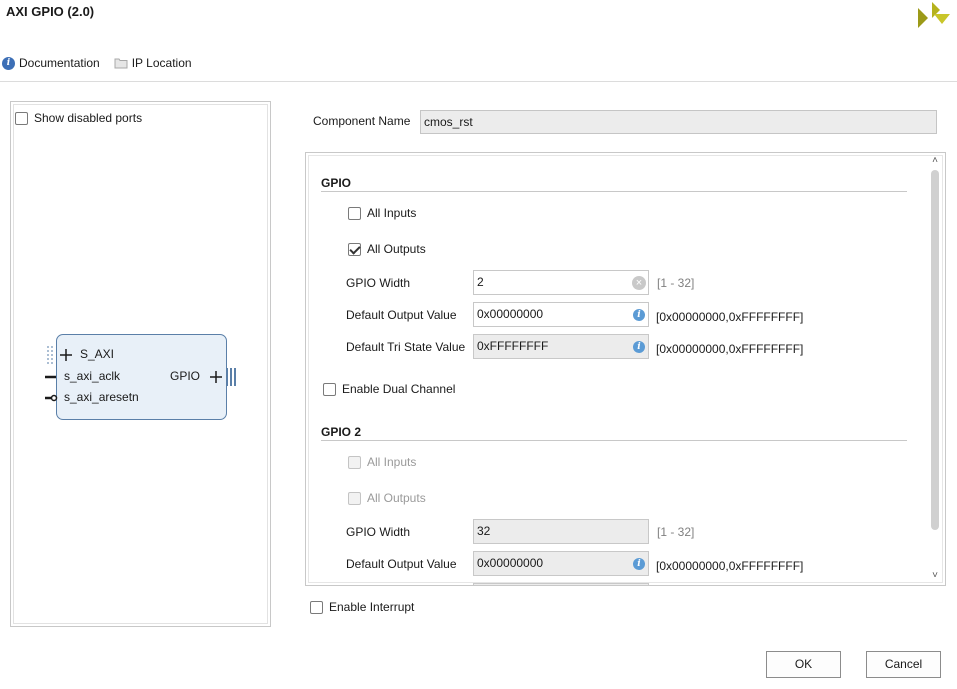 The image size is (957, 689). Describe the element at coordinates (730, 566) in the screenshot. I see `gpio2-default-output-range: [0x00000000,0xFFFFFFFF]` at that location.